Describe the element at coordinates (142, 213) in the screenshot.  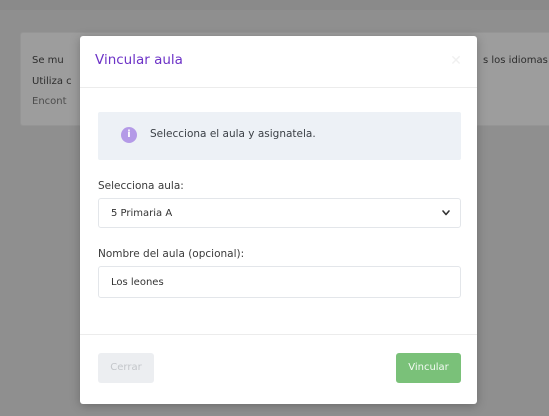
I see `classroom-select-value: 5 Primaria A` at that location.